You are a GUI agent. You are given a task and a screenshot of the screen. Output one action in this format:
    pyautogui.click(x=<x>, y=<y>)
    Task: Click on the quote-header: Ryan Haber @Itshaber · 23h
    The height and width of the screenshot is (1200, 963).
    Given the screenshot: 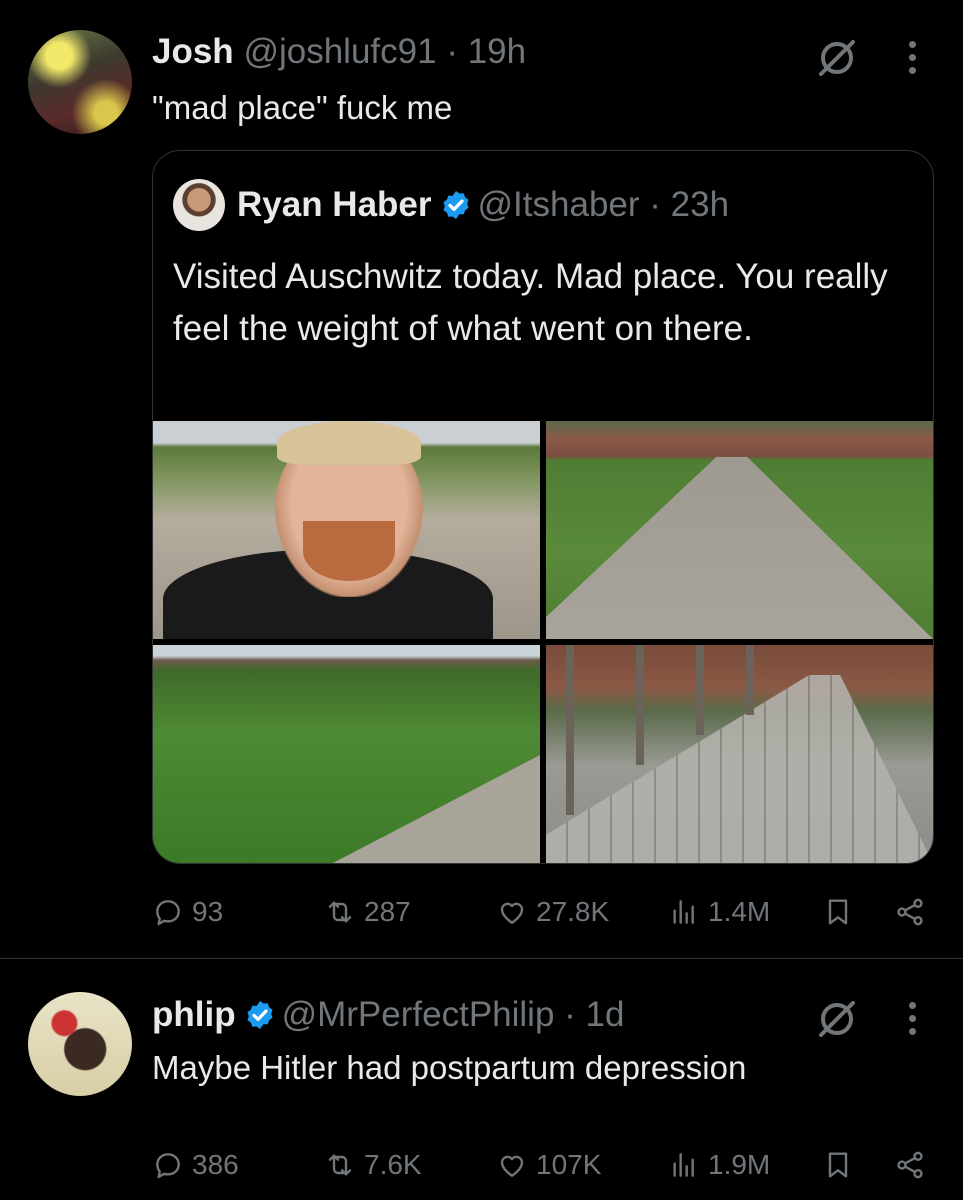 What is the action you would take?
    pyautogui.click(x=483, y=205)
    